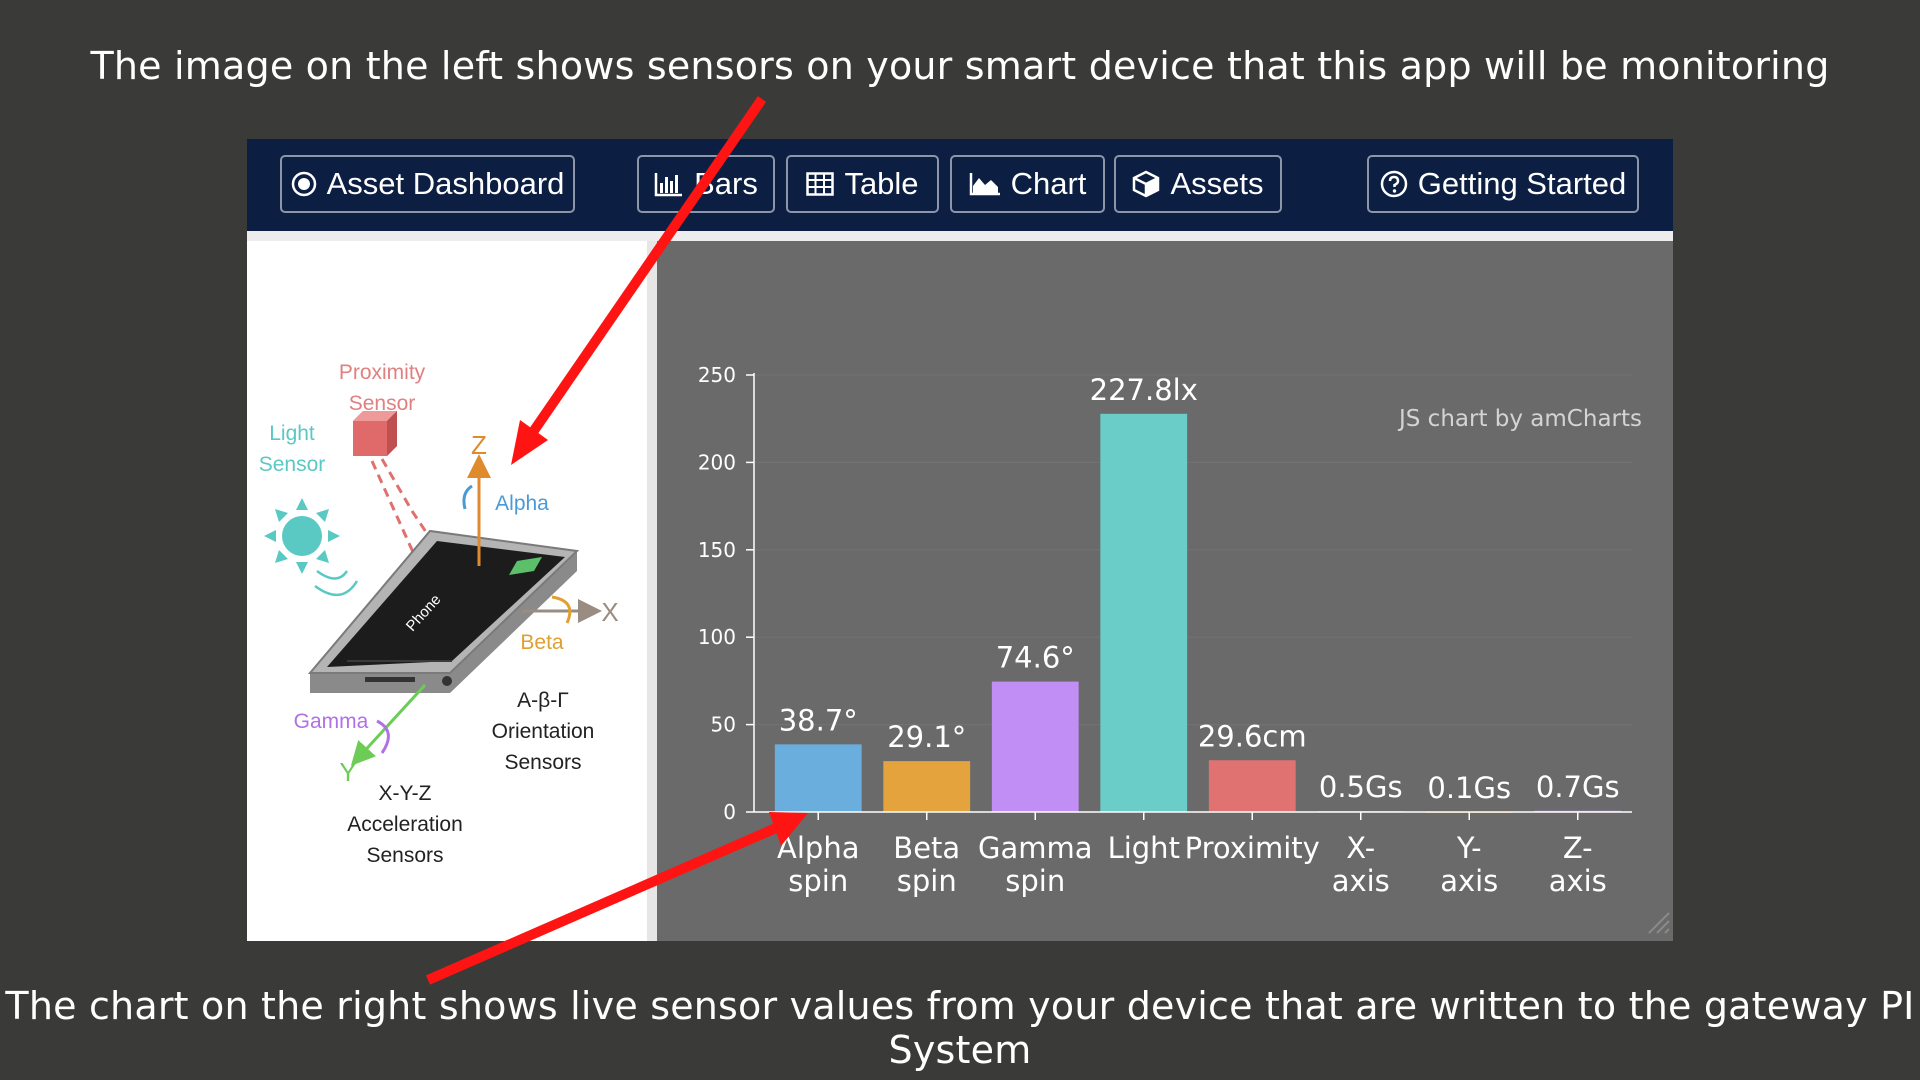 The height and width of the screenshot is (1080, 1920). Describe the element at coordinates (717, 462) in the screenshot. I see `y-tick-label: 200` at that location.